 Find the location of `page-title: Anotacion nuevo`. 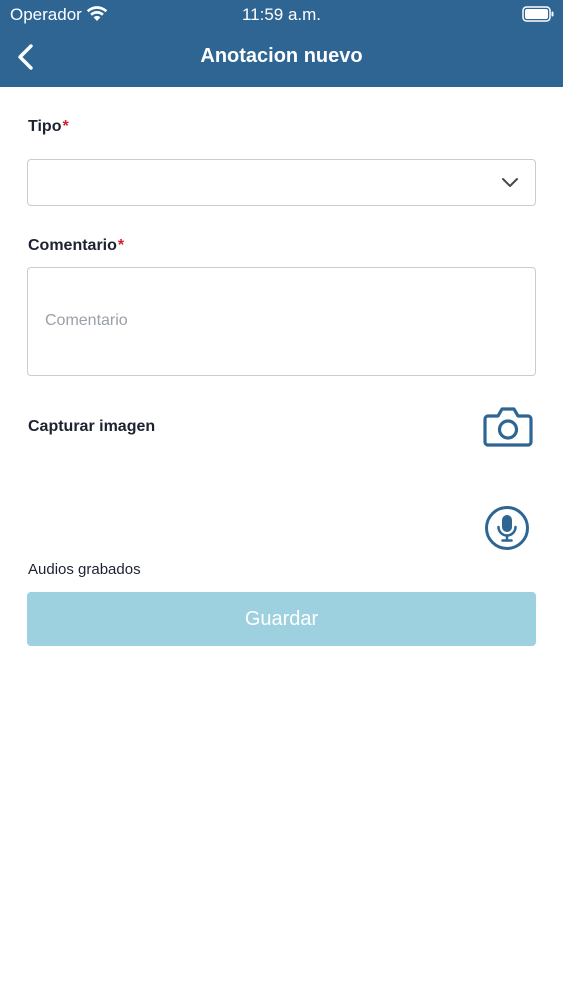

page-title: Anotacion nuevo is located at coordinates (281, 56).